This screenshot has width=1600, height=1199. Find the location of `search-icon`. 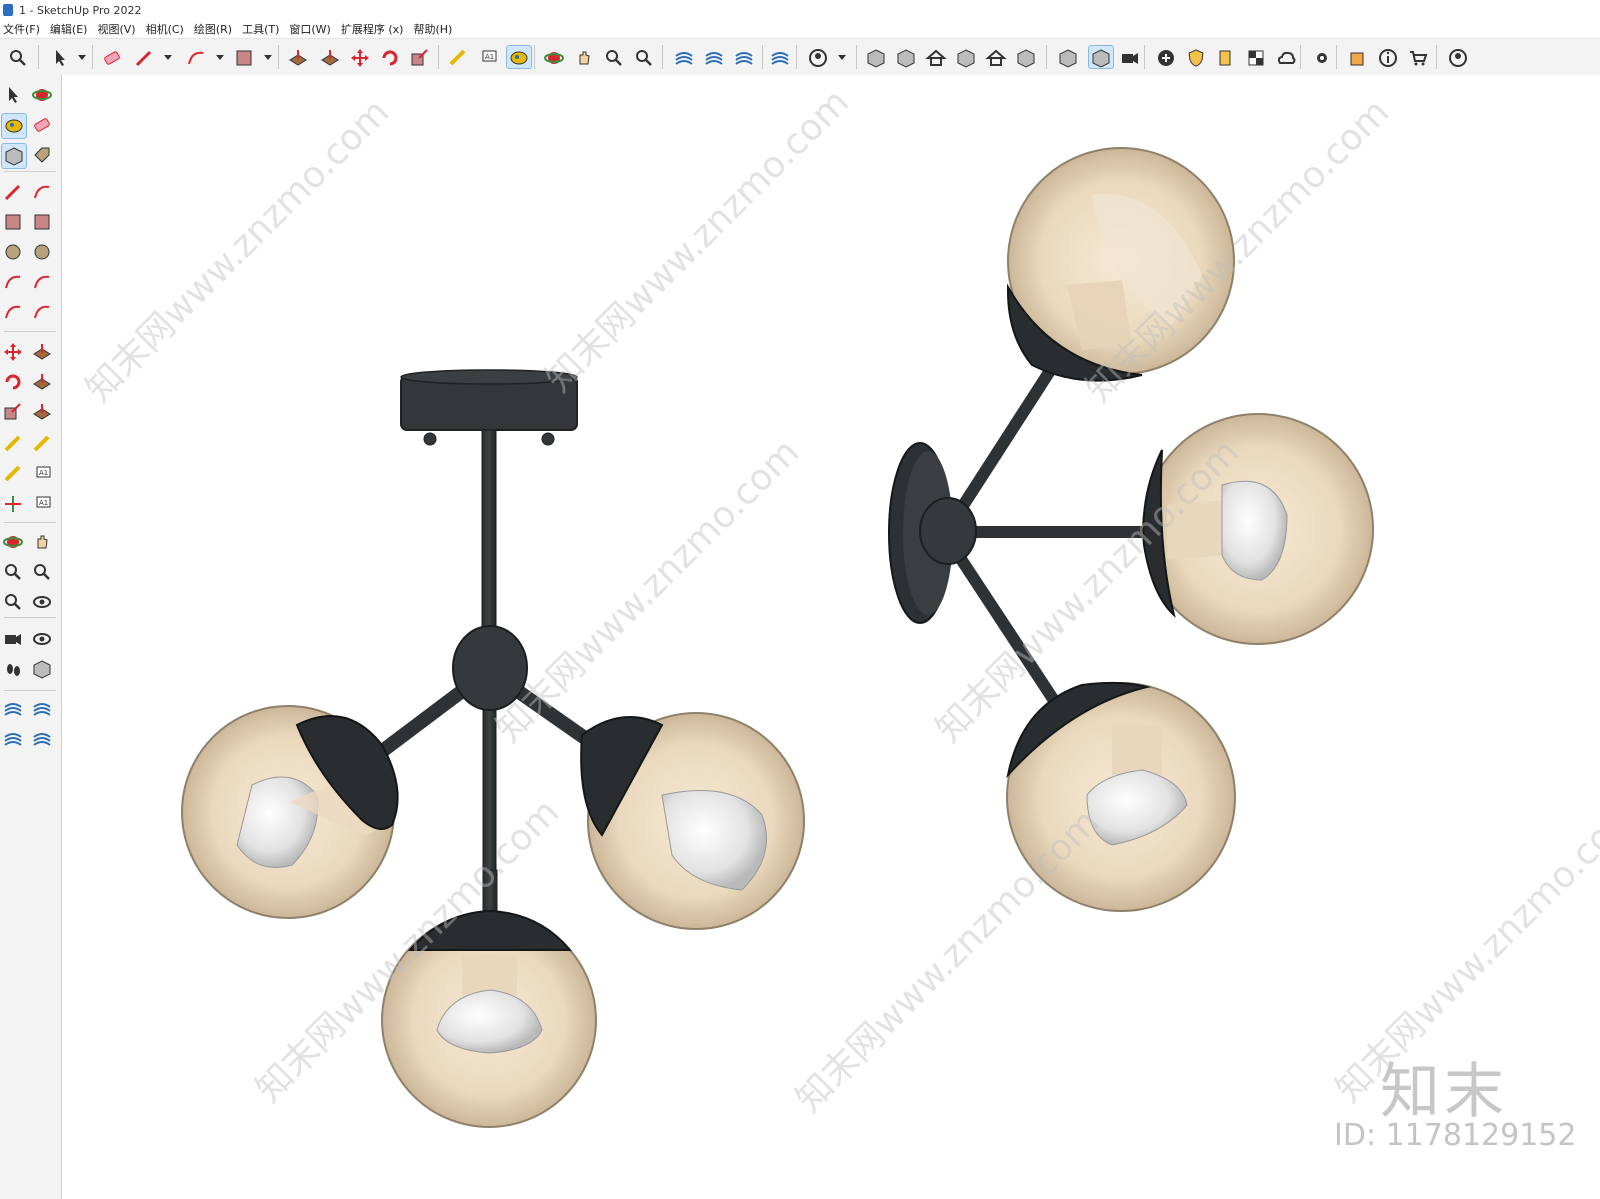

search-icon is located at coordinates (18, 57).